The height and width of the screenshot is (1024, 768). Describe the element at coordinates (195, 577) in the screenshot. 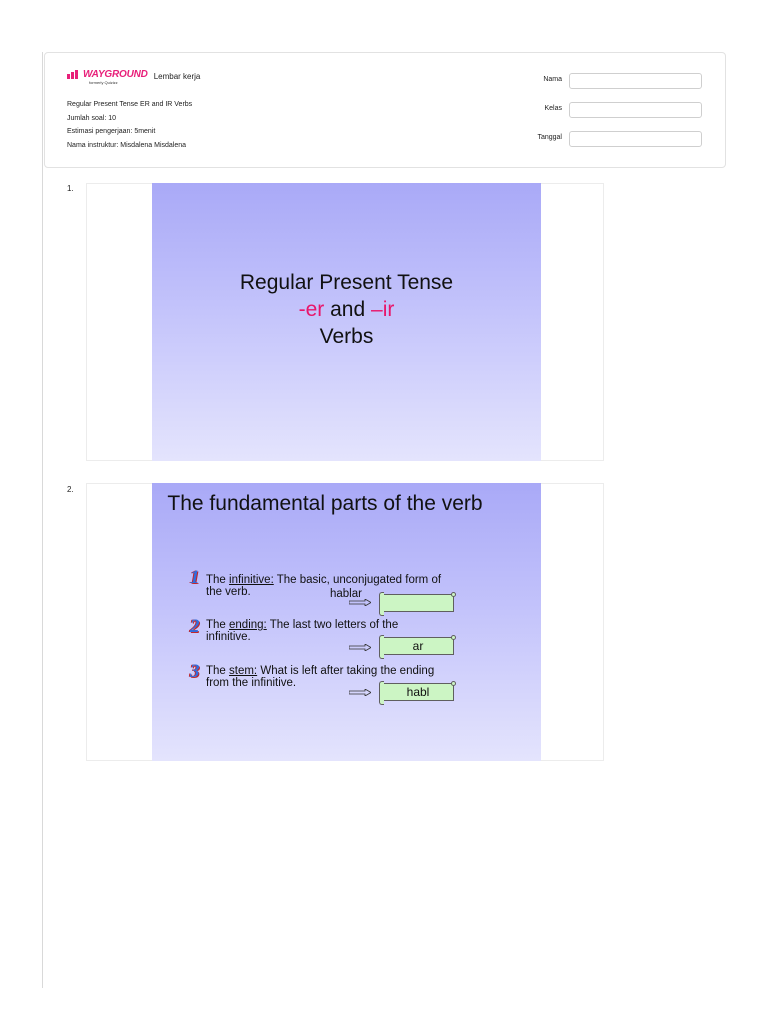

I see `number-one-icon: 1` at that location.